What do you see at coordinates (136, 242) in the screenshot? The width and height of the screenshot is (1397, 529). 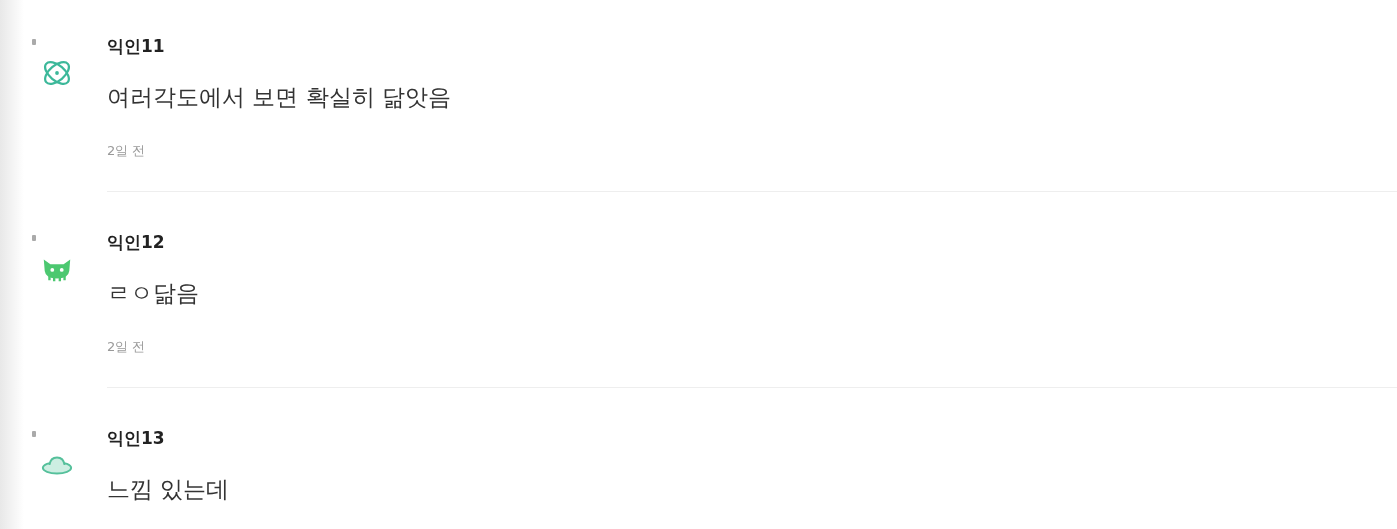 I see `author-name: 익인12` at bounding box center [136, 242].